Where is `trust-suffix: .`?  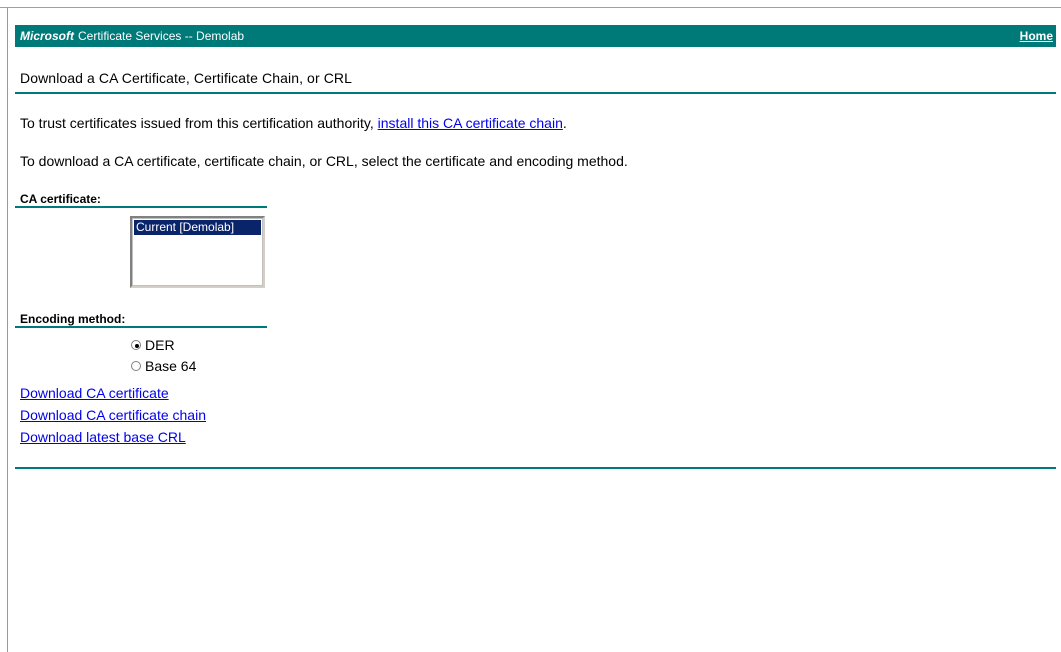
trust-suffix: . is located at coordinates (564, 123).